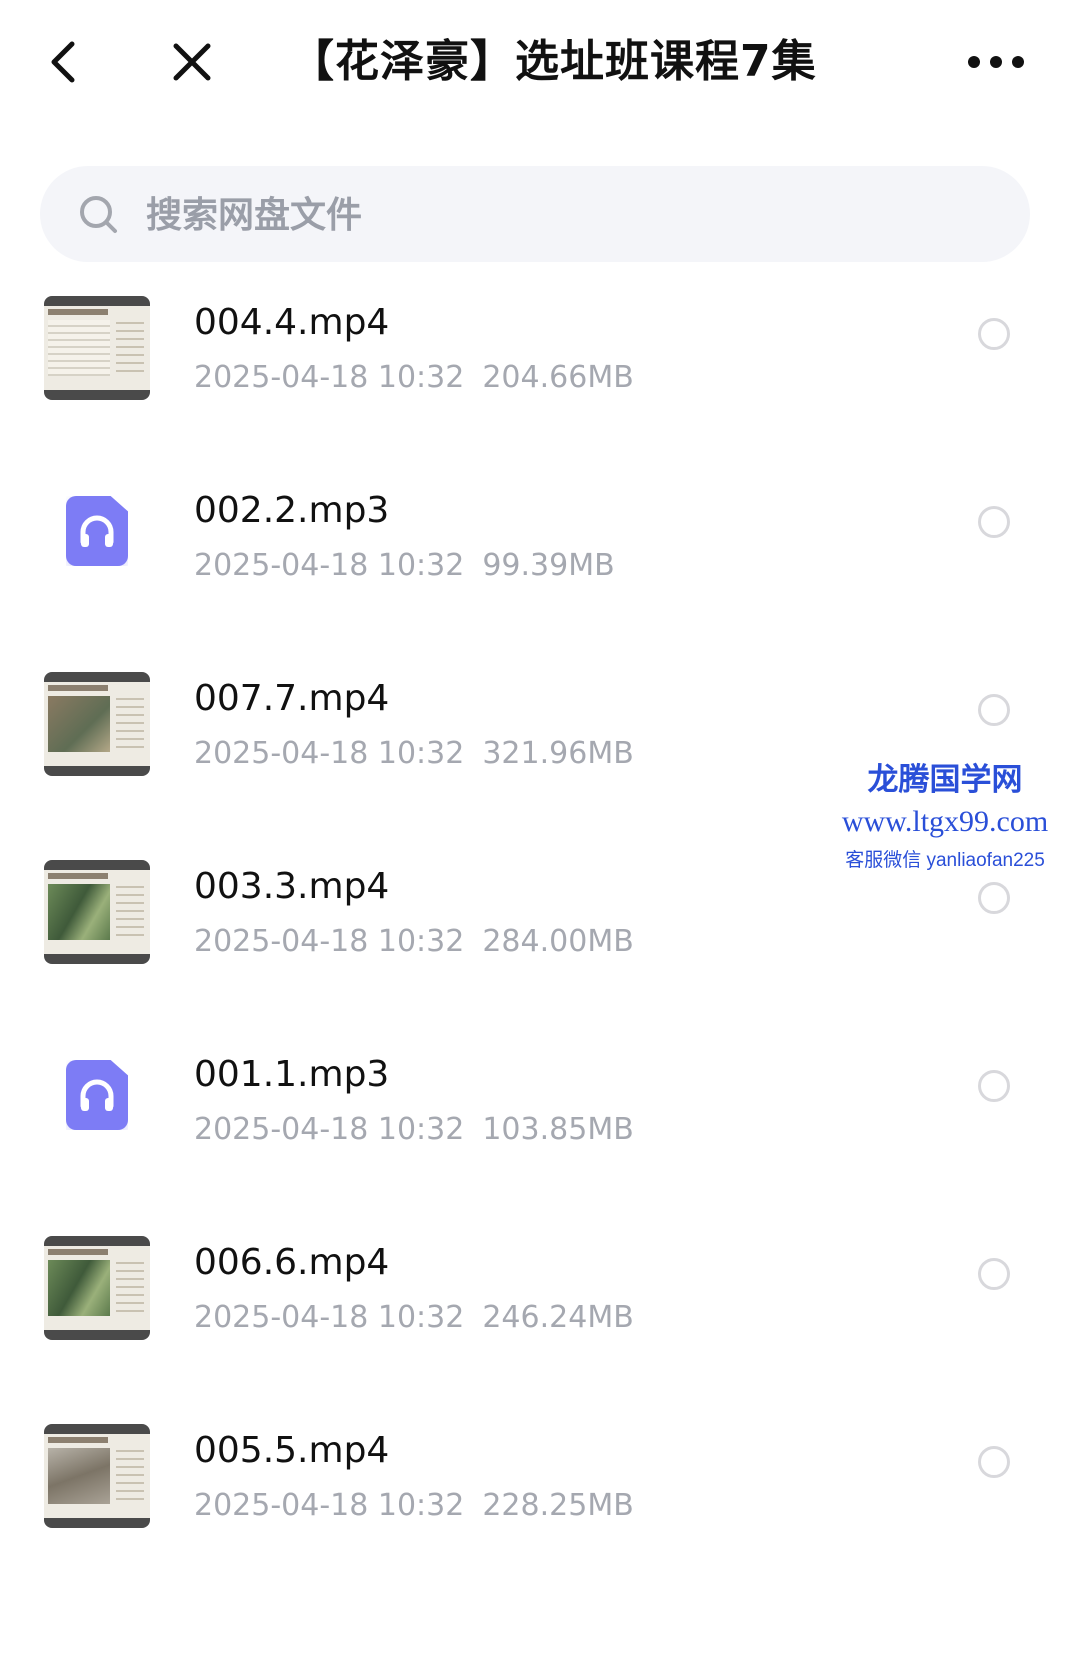  I want to click on chevron-left-icon, so click(63, 62).